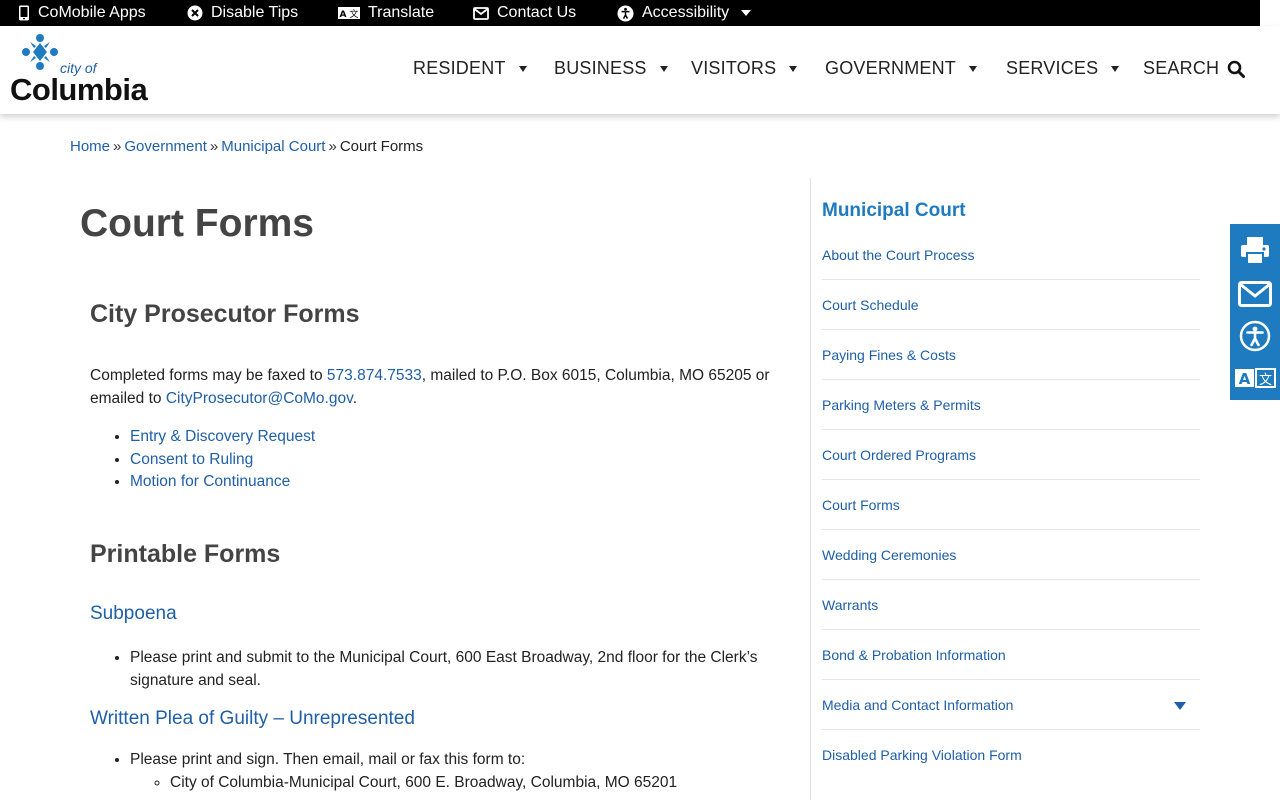 Image resolution: width=1280 pixels, height=800 pixels. What do you see at coordinates (850, 604) in the screenshot?
I see `sidebar-item-label: Warrants` at bounding box center [850, 604].